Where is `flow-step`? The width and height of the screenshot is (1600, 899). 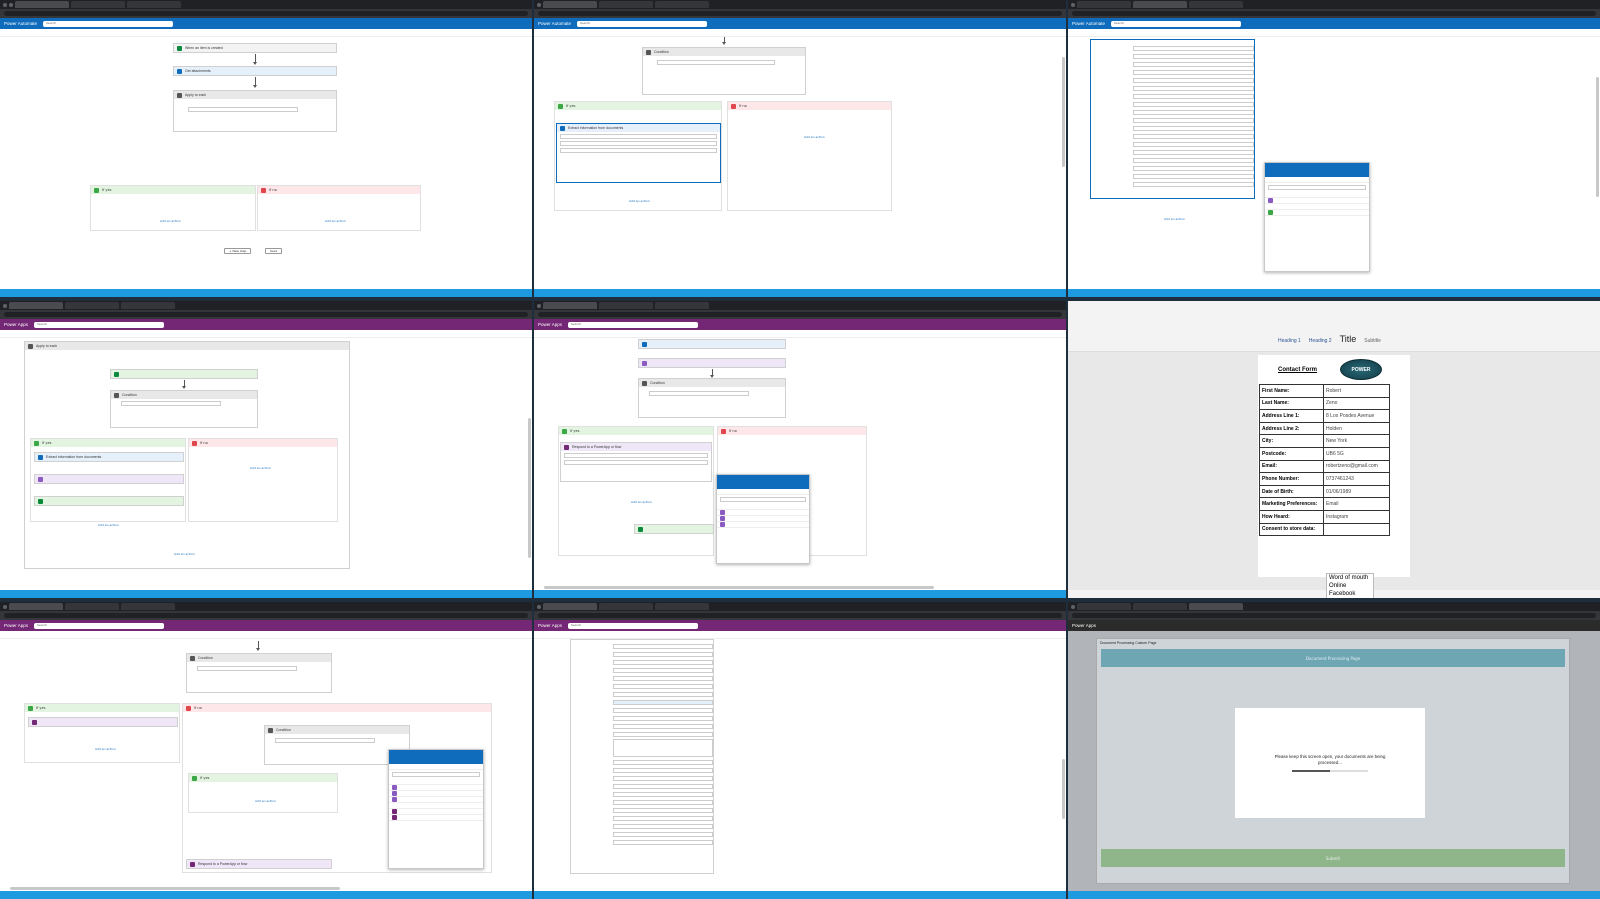
flow-step is located at coordinates (712, 363).